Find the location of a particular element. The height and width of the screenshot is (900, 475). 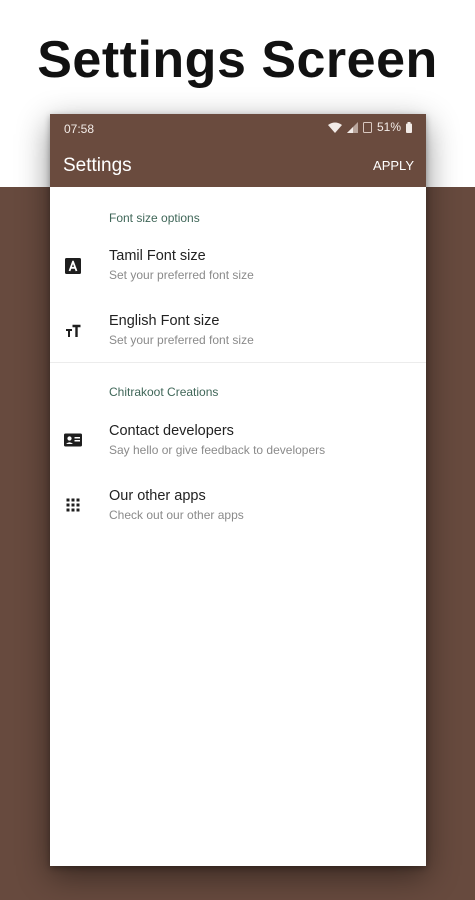

other-apps-item: Our other apps Check out our other apps is located at coordinates (238, 516).